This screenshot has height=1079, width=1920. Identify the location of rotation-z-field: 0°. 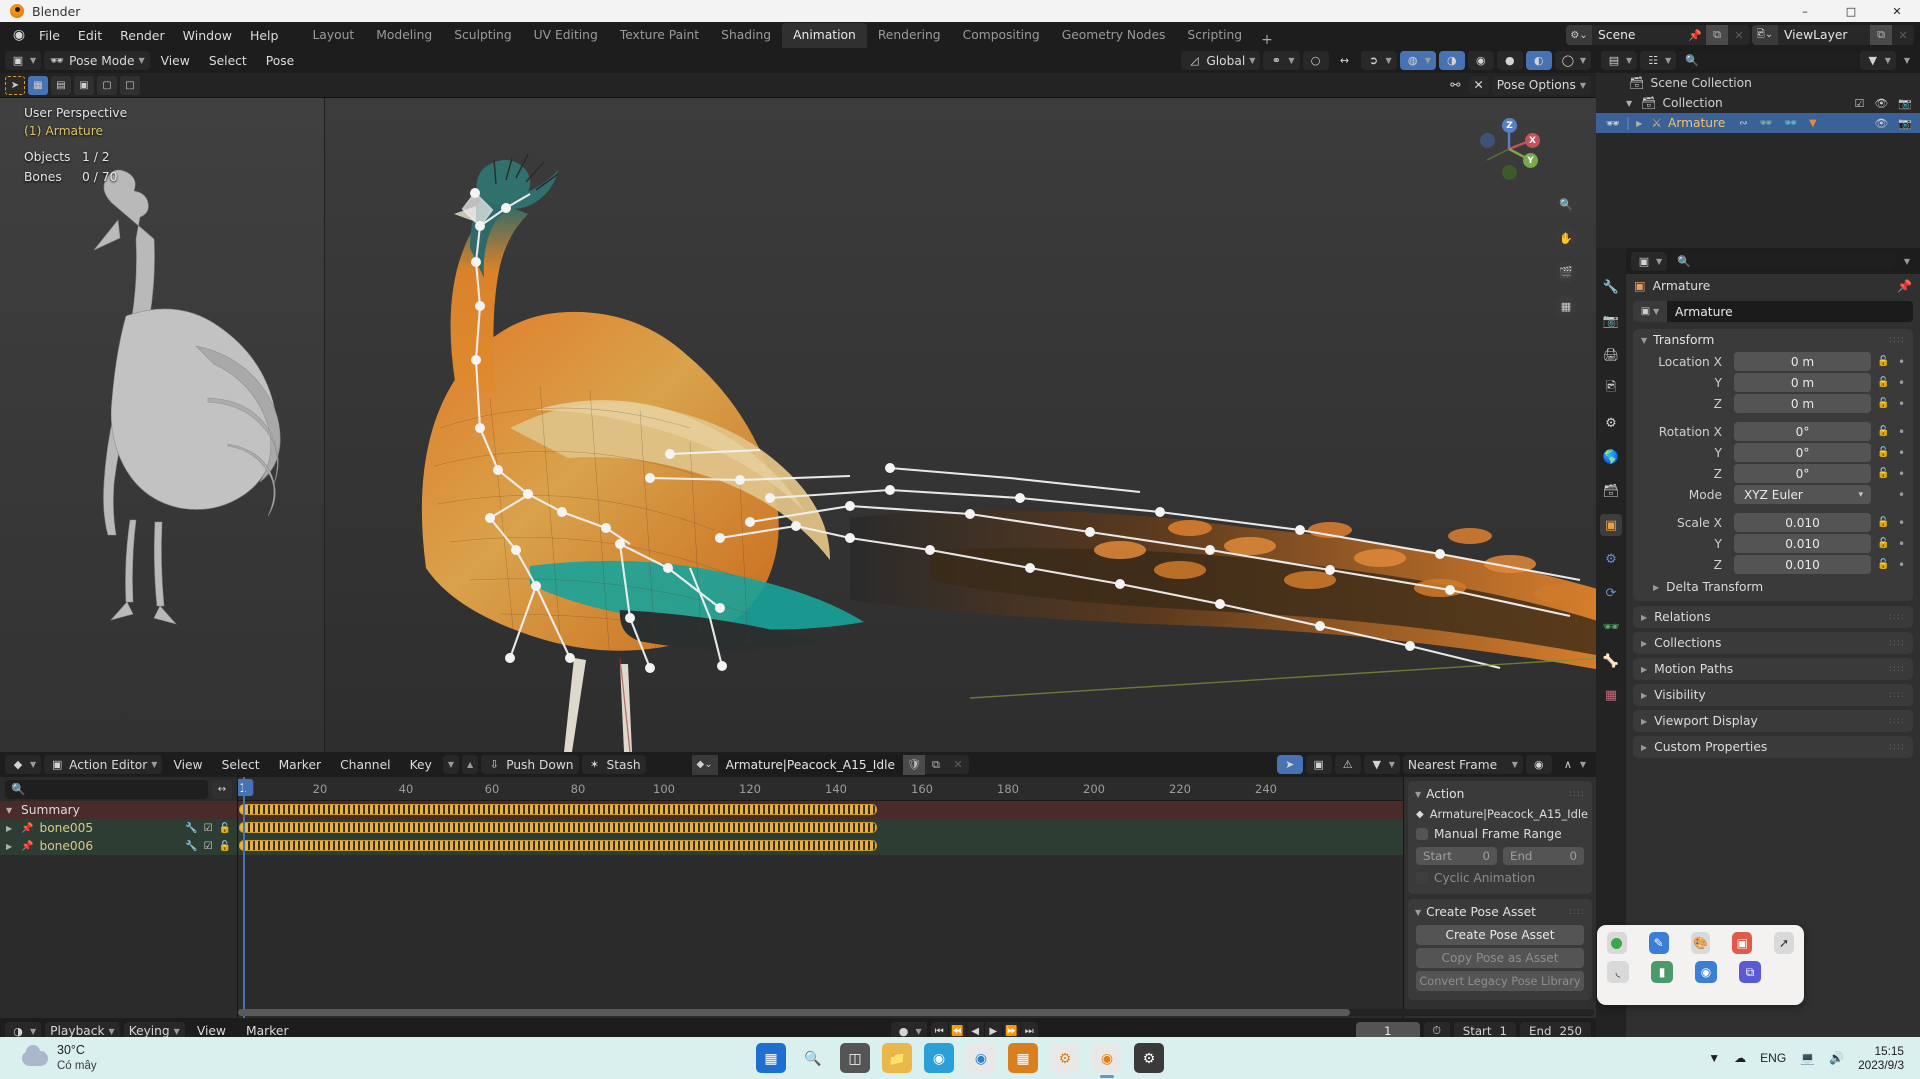
(1802, 473).